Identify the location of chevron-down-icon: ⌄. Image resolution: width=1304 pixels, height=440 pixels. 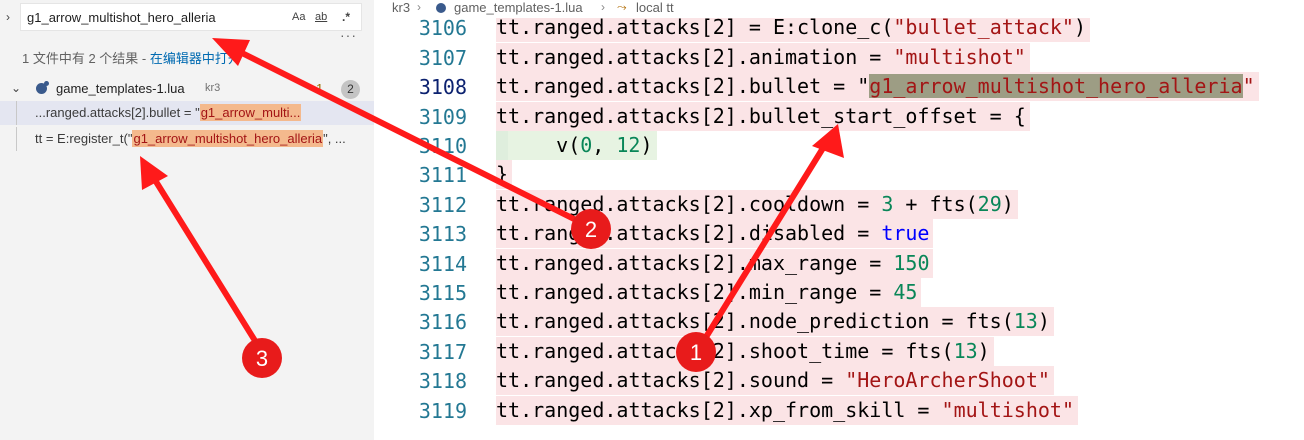
(16, 88).